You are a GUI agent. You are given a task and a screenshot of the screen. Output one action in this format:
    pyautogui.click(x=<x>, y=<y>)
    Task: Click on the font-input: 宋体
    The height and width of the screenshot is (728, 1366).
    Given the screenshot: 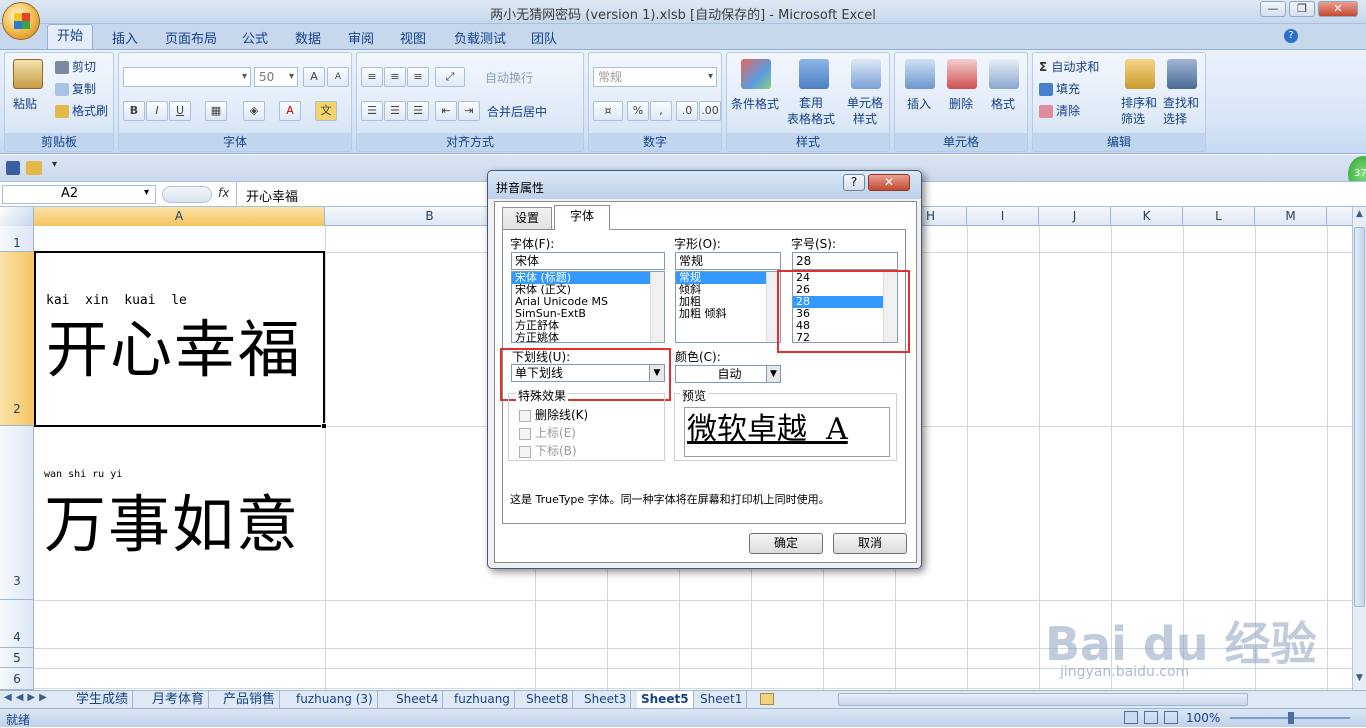 What is the action you would take?
    pyautogui.click(x=588, y=261)
    